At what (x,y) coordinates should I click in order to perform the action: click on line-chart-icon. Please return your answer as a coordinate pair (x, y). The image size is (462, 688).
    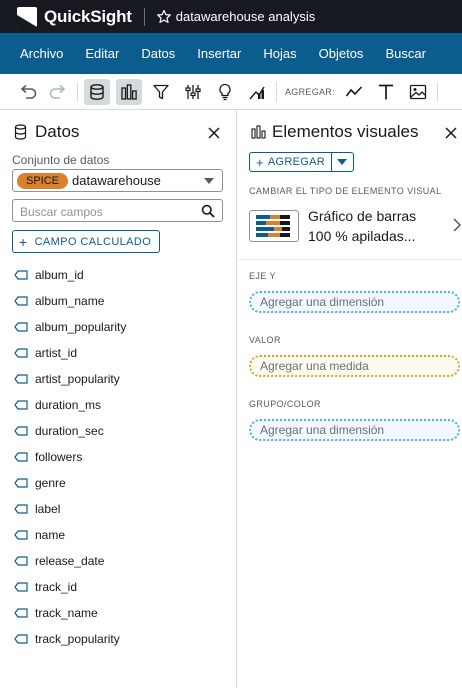
    Looking at the image, I should click on (354, 92).